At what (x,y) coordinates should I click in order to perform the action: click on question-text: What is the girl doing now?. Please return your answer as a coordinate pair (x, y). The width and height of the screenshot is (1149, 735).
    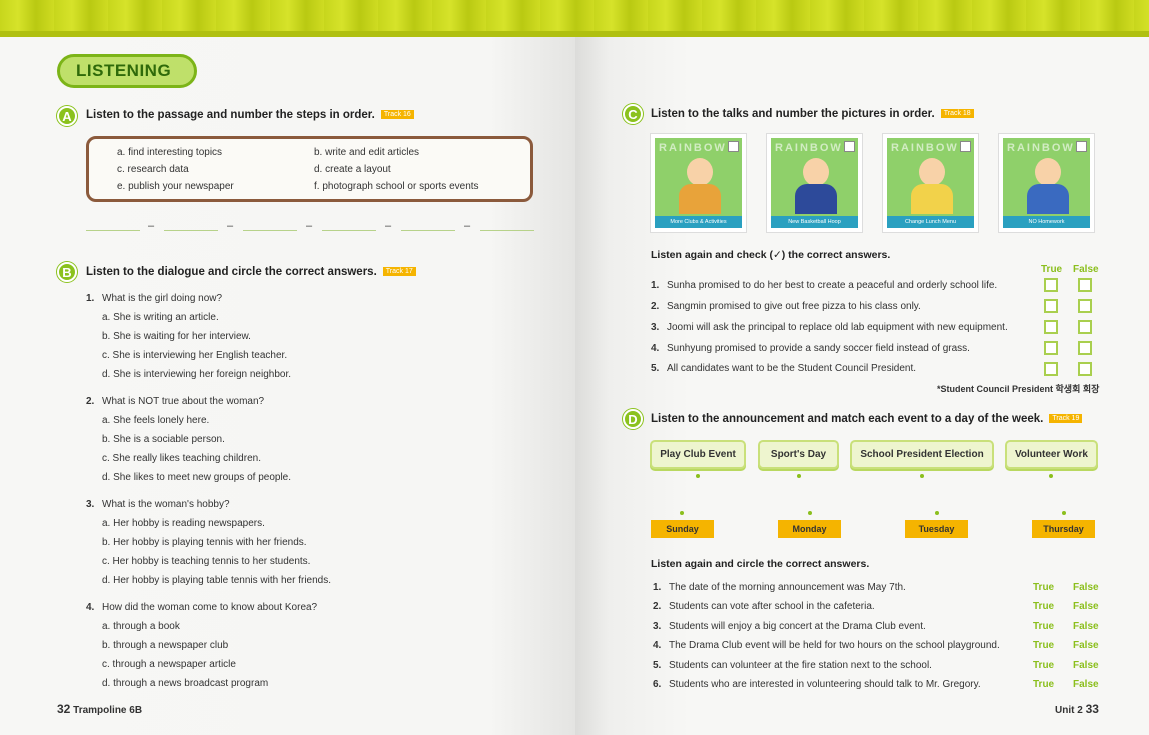
    Looking at the image, I should click on (162, 298).